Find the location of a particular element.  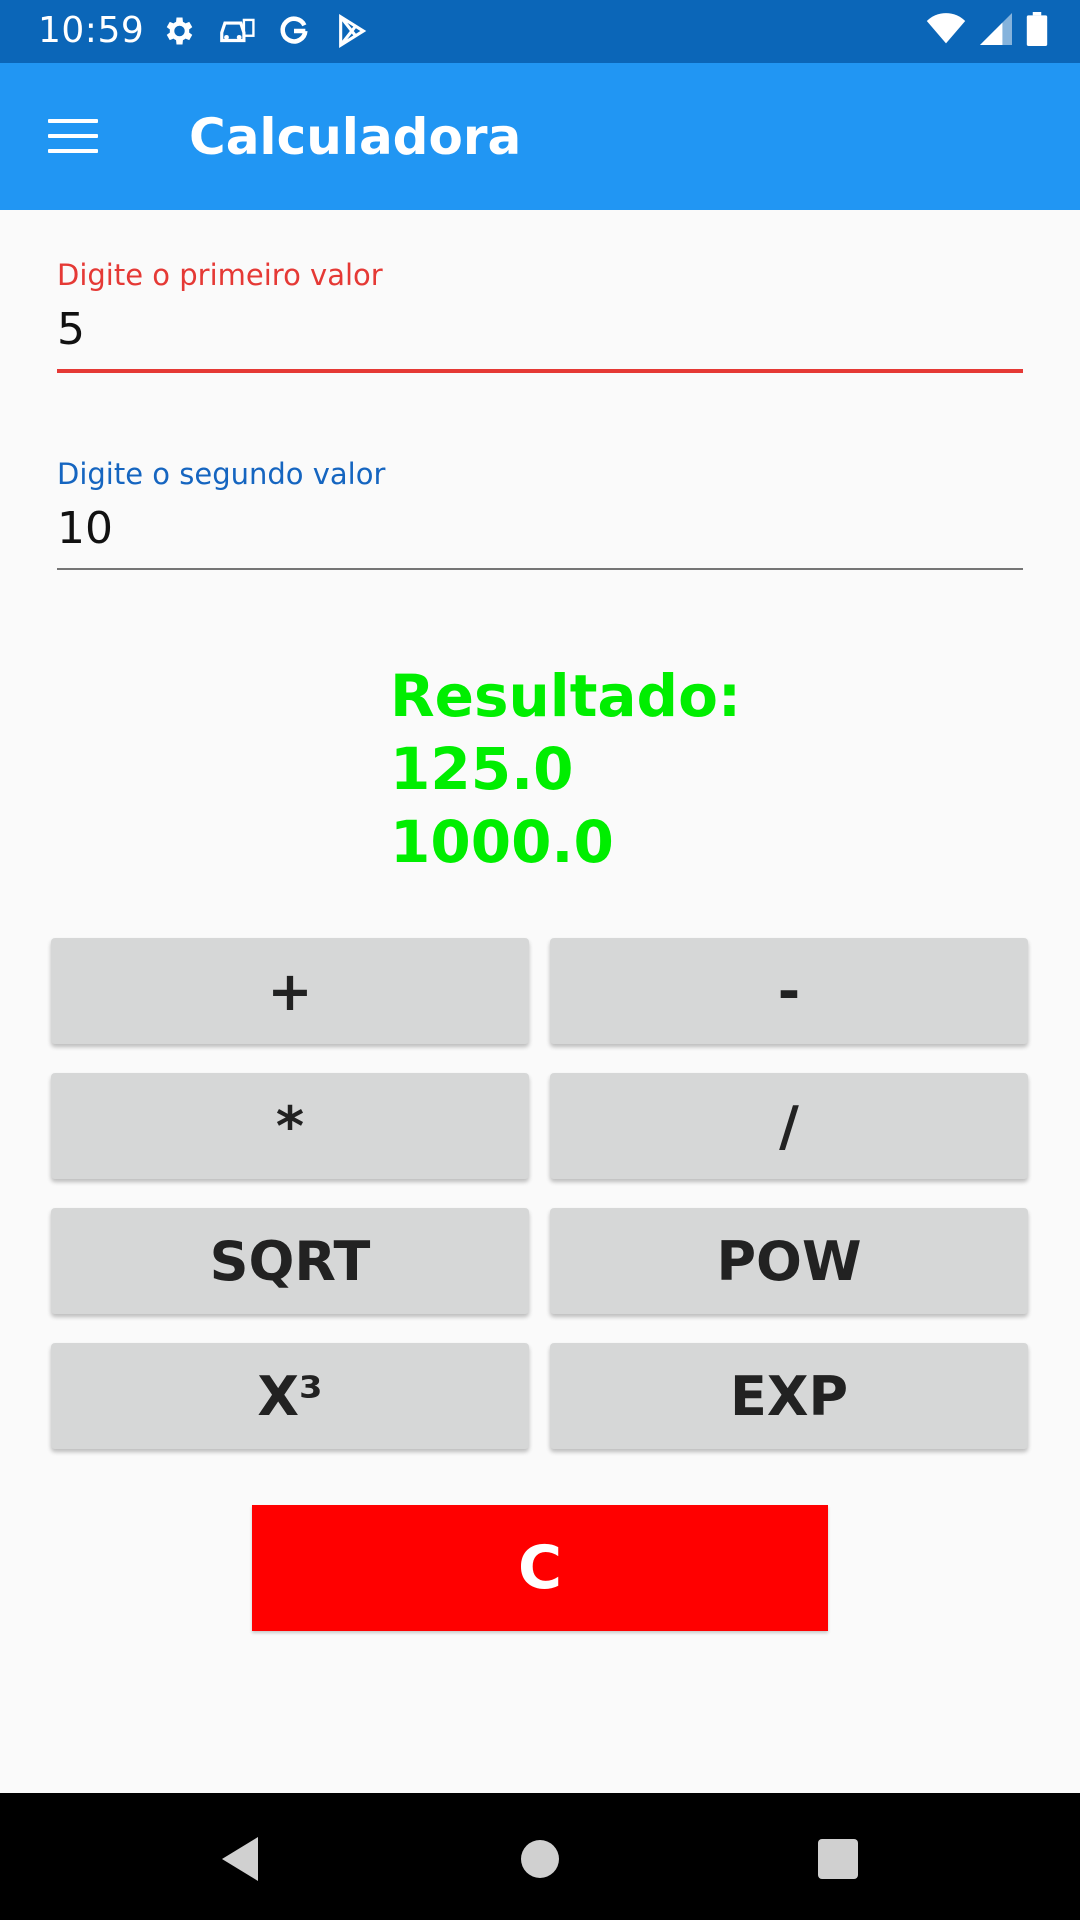

pow-button: POW is located at coordinates (789, 1261).